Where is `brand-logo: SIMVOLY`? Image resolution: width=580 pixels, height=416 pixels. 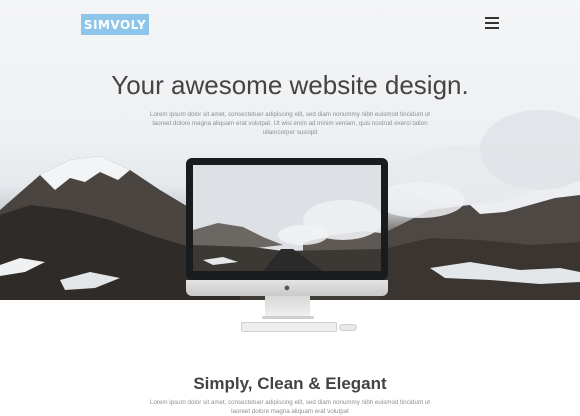 brand-logo: SIMVOLY is located at coordinates (115, 24).